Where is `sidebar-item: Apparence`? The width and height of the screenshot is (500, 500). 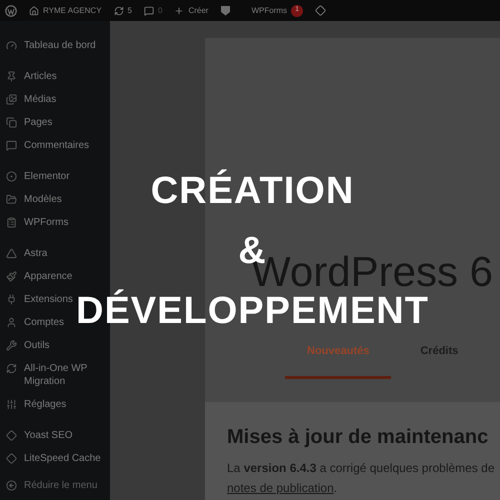 sidebar-item: Apparence is located at coordinates (55, 276).